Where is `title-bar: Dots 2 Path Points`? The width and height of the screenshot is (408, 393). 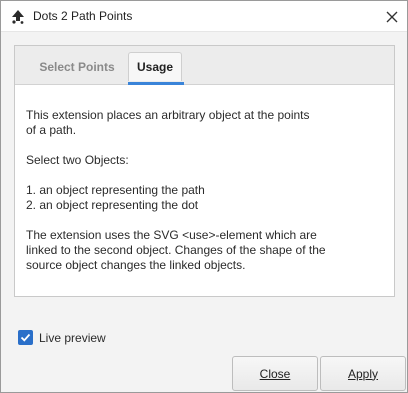 title-bar: Dots 2 Path Points is located at coordinates (204, 16).